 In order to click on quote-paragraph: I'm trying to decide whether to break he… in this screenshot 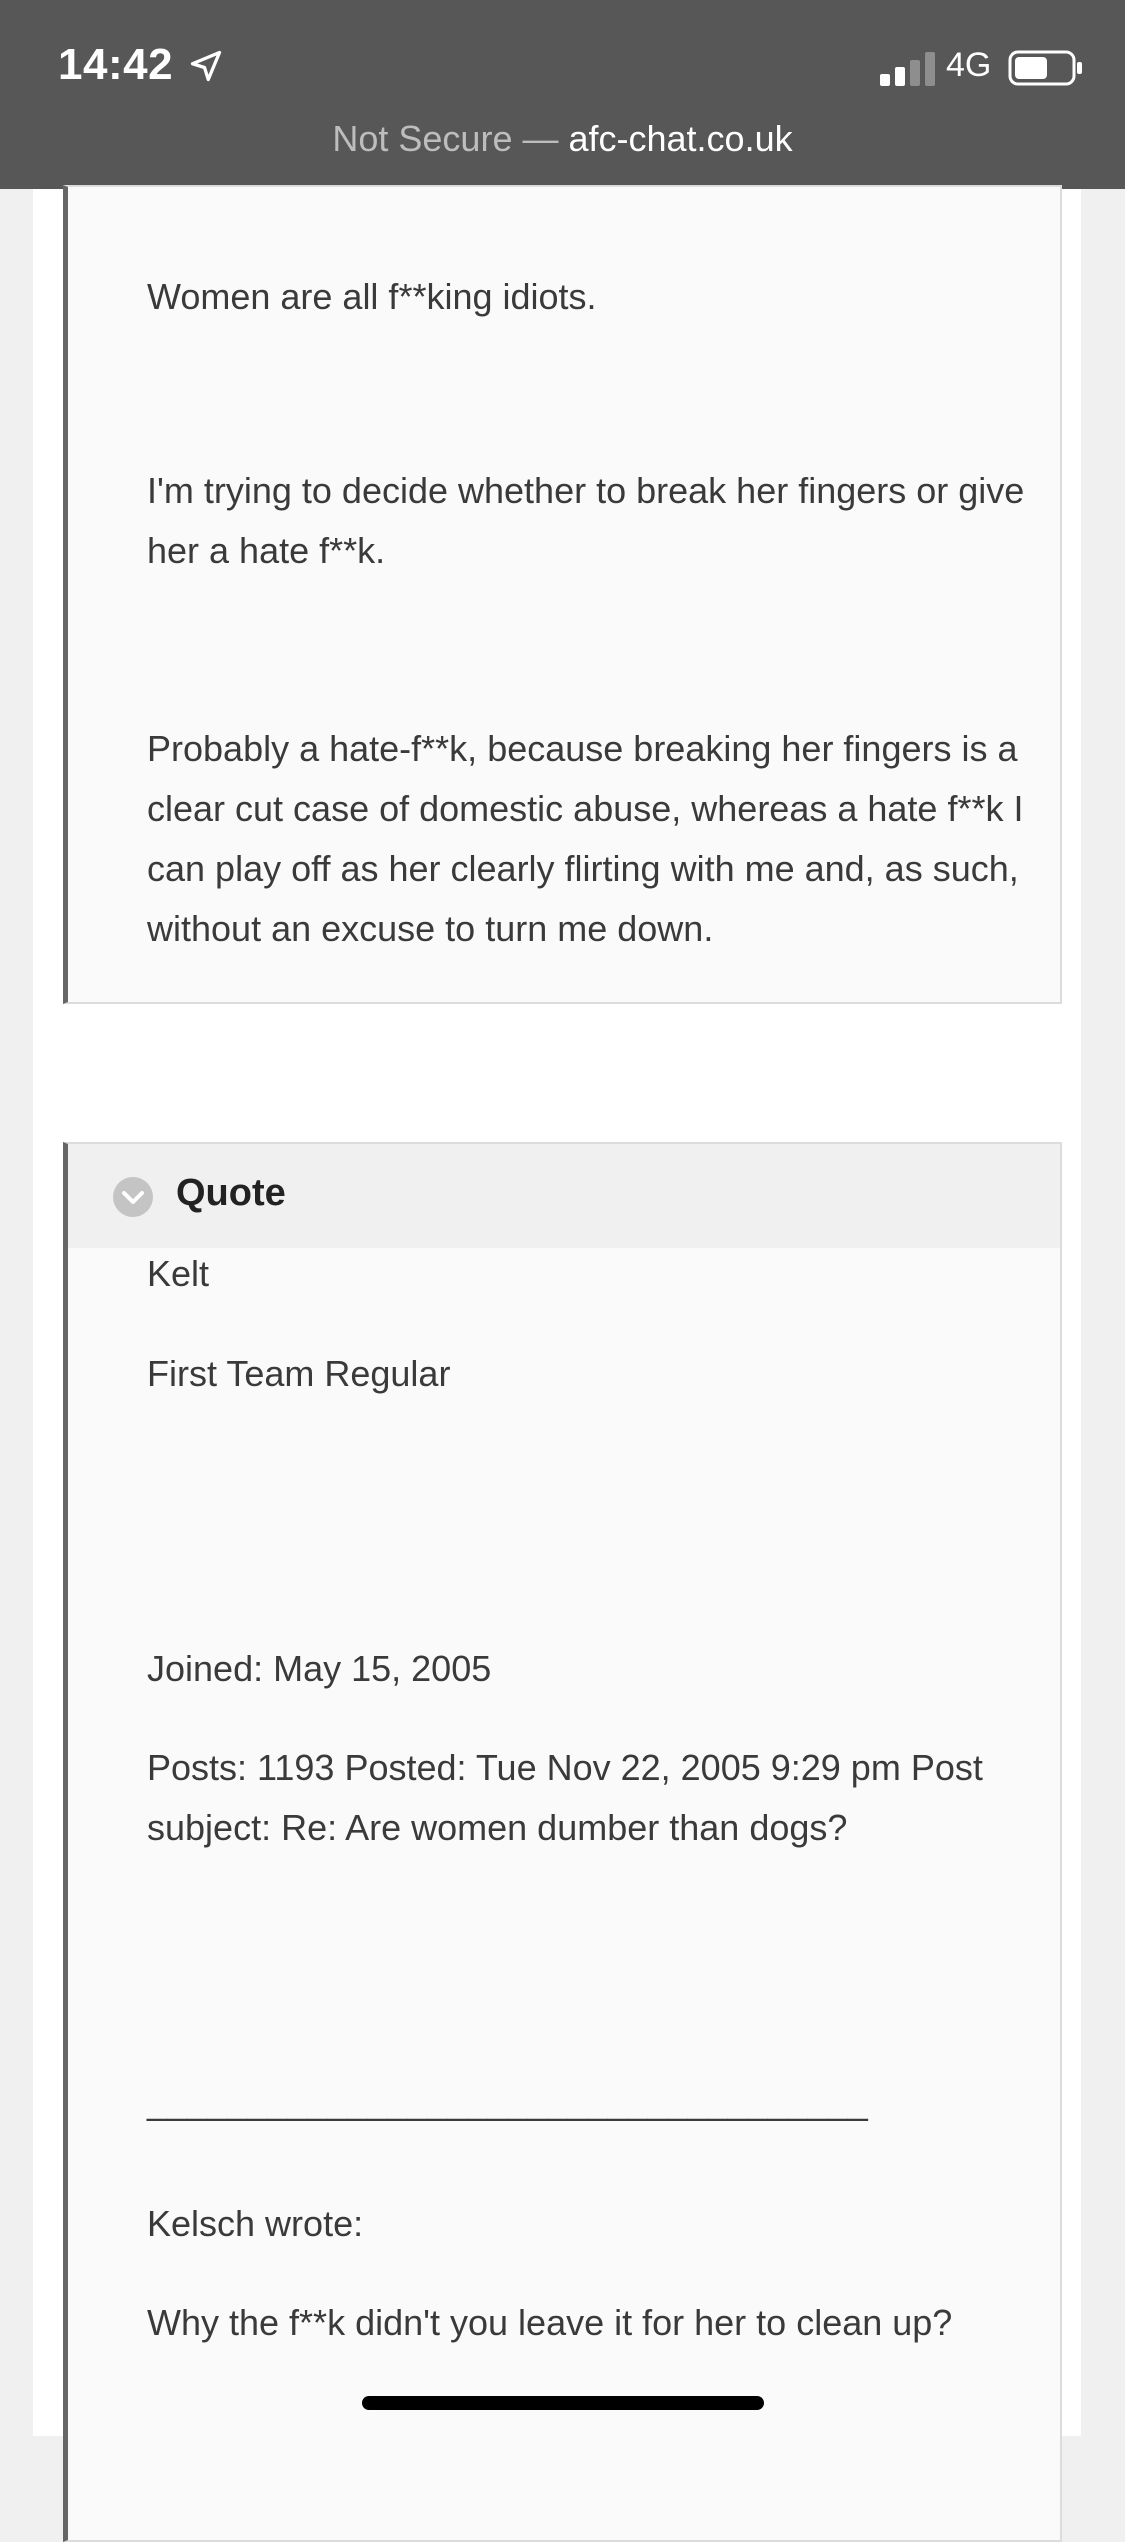, I will do `click(586, 520)`.